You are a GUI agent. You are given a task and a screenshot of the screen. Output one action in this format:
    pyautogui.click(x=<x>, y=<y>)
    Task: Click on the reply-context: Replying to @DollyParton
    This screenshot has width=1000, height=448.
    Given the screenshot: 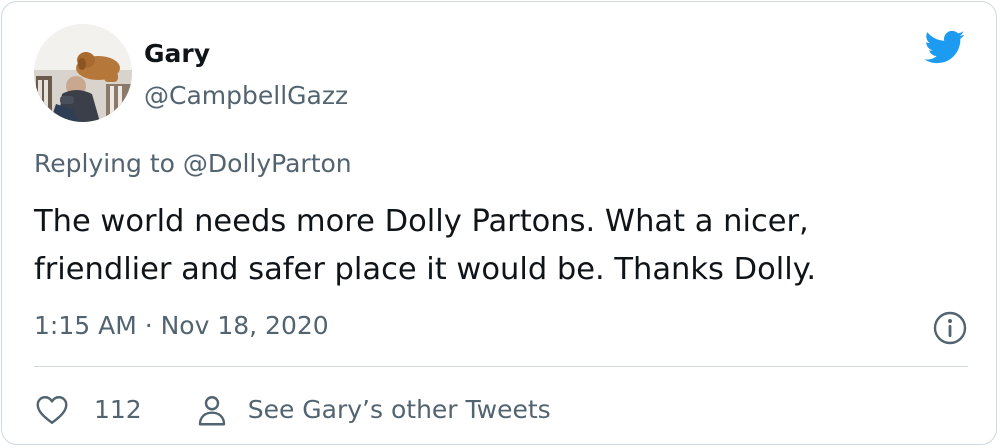 What is the action you would take?
    pyautogui.click(x=193, y=164)
    